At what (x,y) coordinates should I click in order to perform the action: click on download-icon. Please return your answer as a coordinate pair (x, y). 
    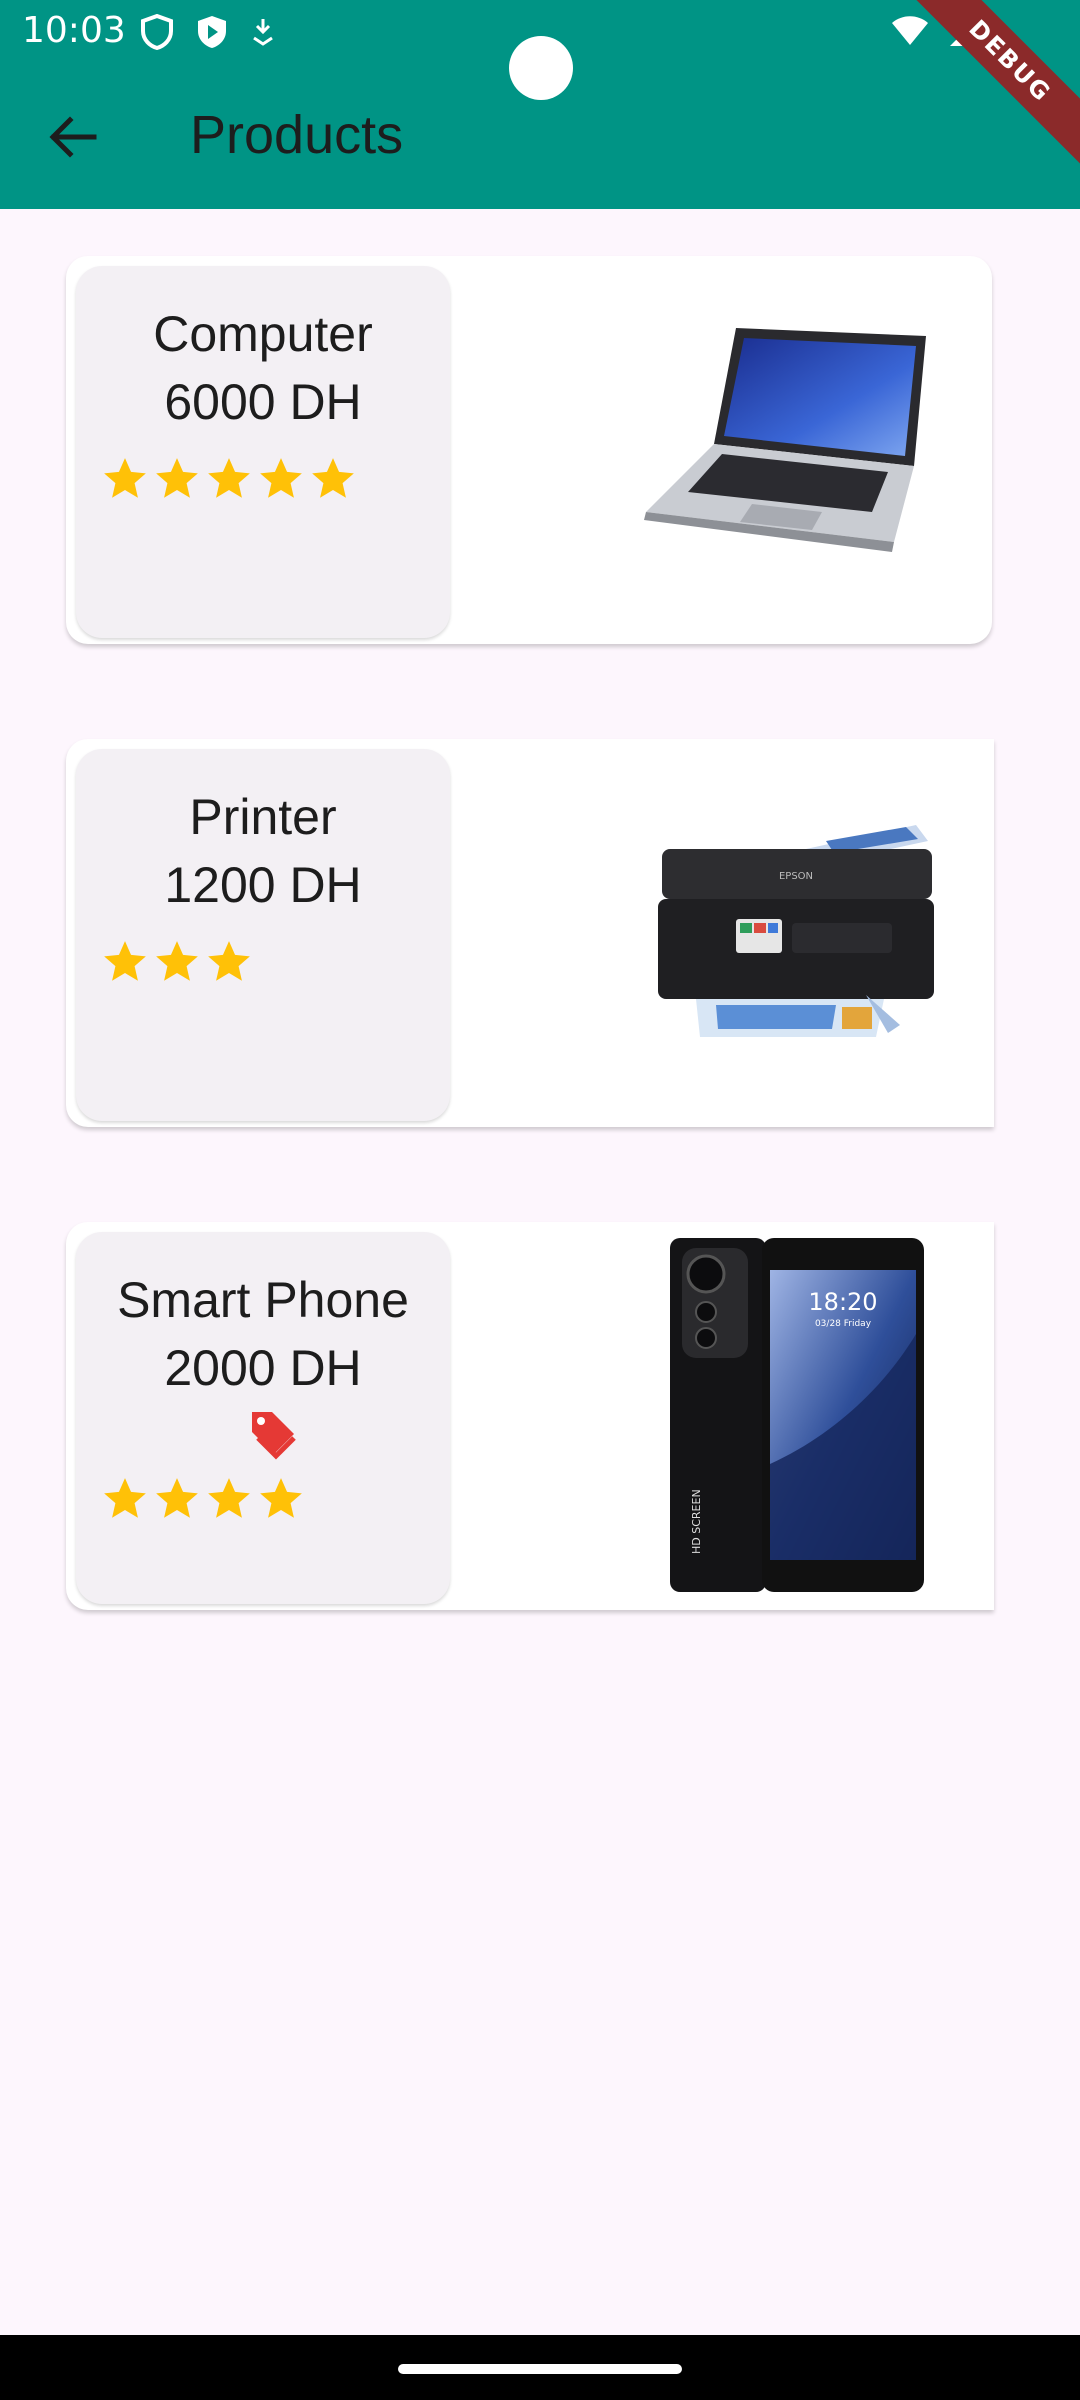
    Looking at the image, I should click on (263, 32).